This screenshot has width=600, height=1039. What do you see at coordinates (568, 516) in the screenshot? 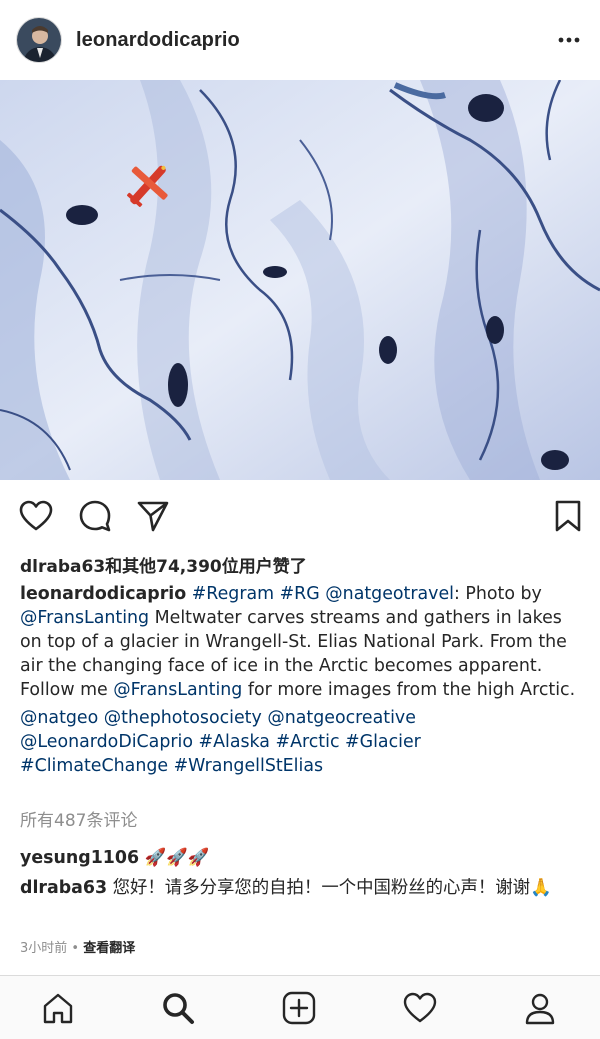
I see `bookmark-icon` at bounding box center [568, 516].